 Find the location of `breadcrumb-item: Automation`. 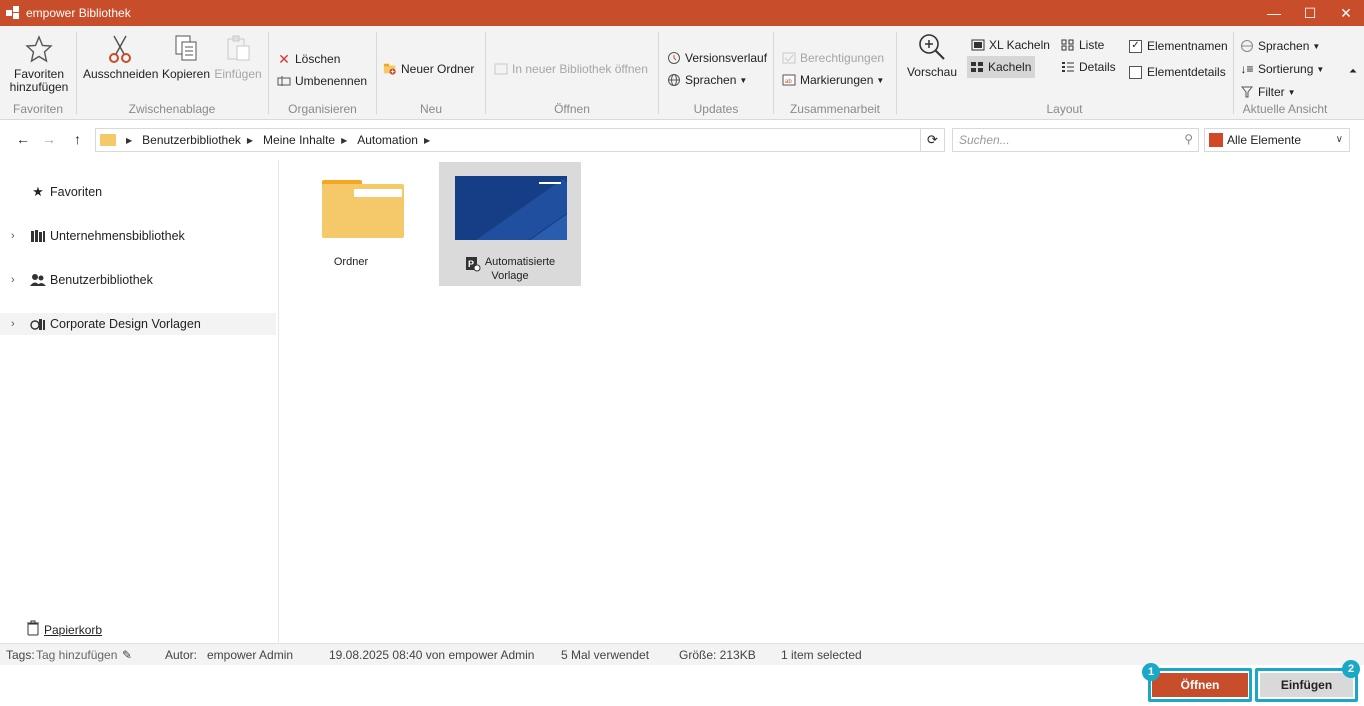

breadcrumb-item: Automation is located at coordinates (387, 140).